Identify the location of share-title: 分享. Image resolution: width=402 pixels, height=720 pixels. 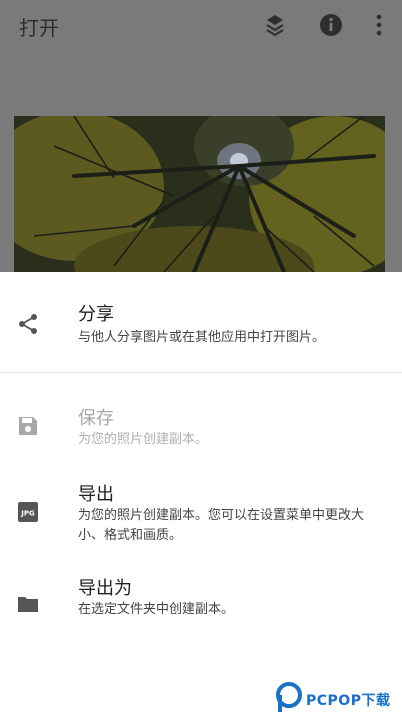
(96, 314).